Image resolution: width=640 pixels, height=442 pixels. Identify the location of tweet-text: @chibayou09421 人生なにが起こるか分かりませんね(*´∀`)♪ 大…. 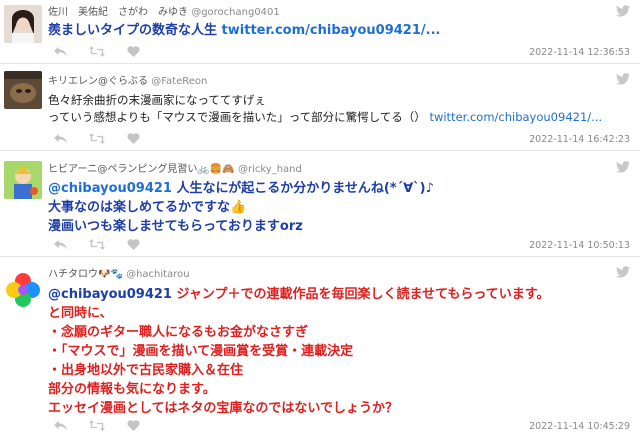
(338, 207).